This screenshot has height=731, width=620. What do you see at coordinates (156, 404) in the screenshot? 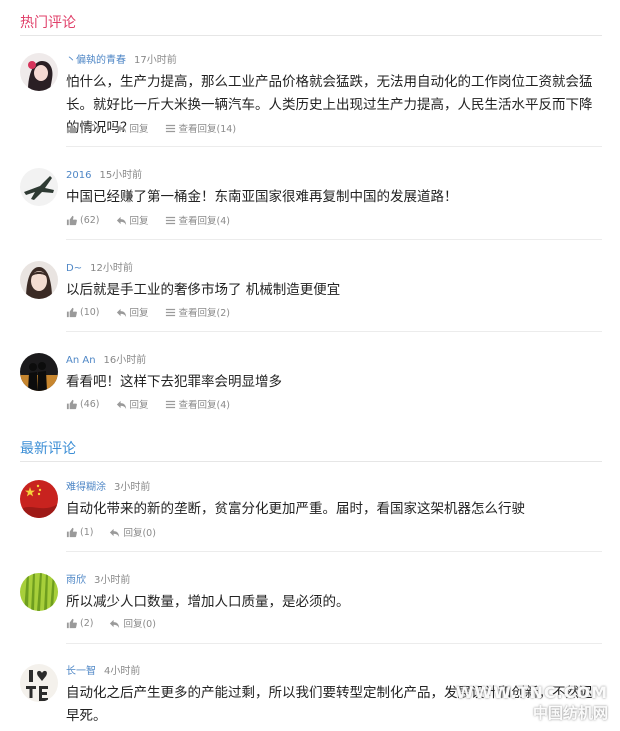
I see `comment-actions: (46) 回复 查看回复(4)` at bounding box center [156, 404].